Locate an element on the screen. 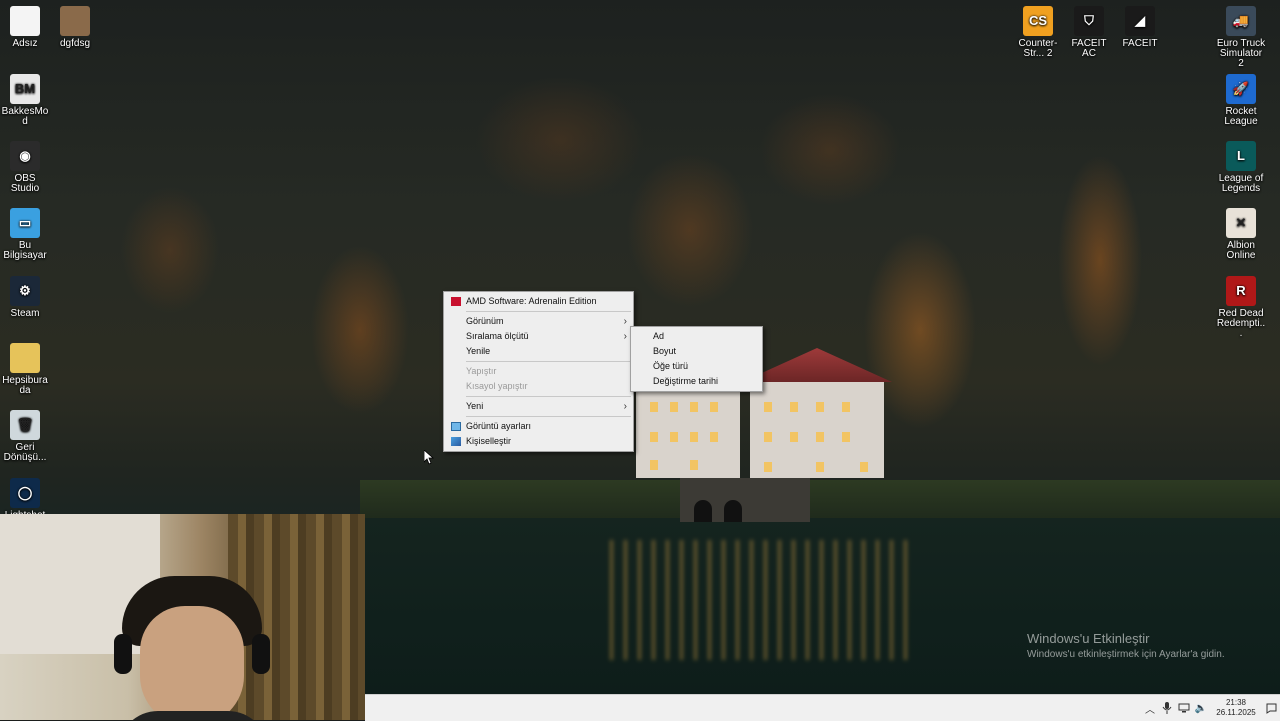 The image size is (1280, 721). sort-by-submenu: Ad Boyut Öğe türü Değiştirme tarihi is located at coordinates (696, 359).